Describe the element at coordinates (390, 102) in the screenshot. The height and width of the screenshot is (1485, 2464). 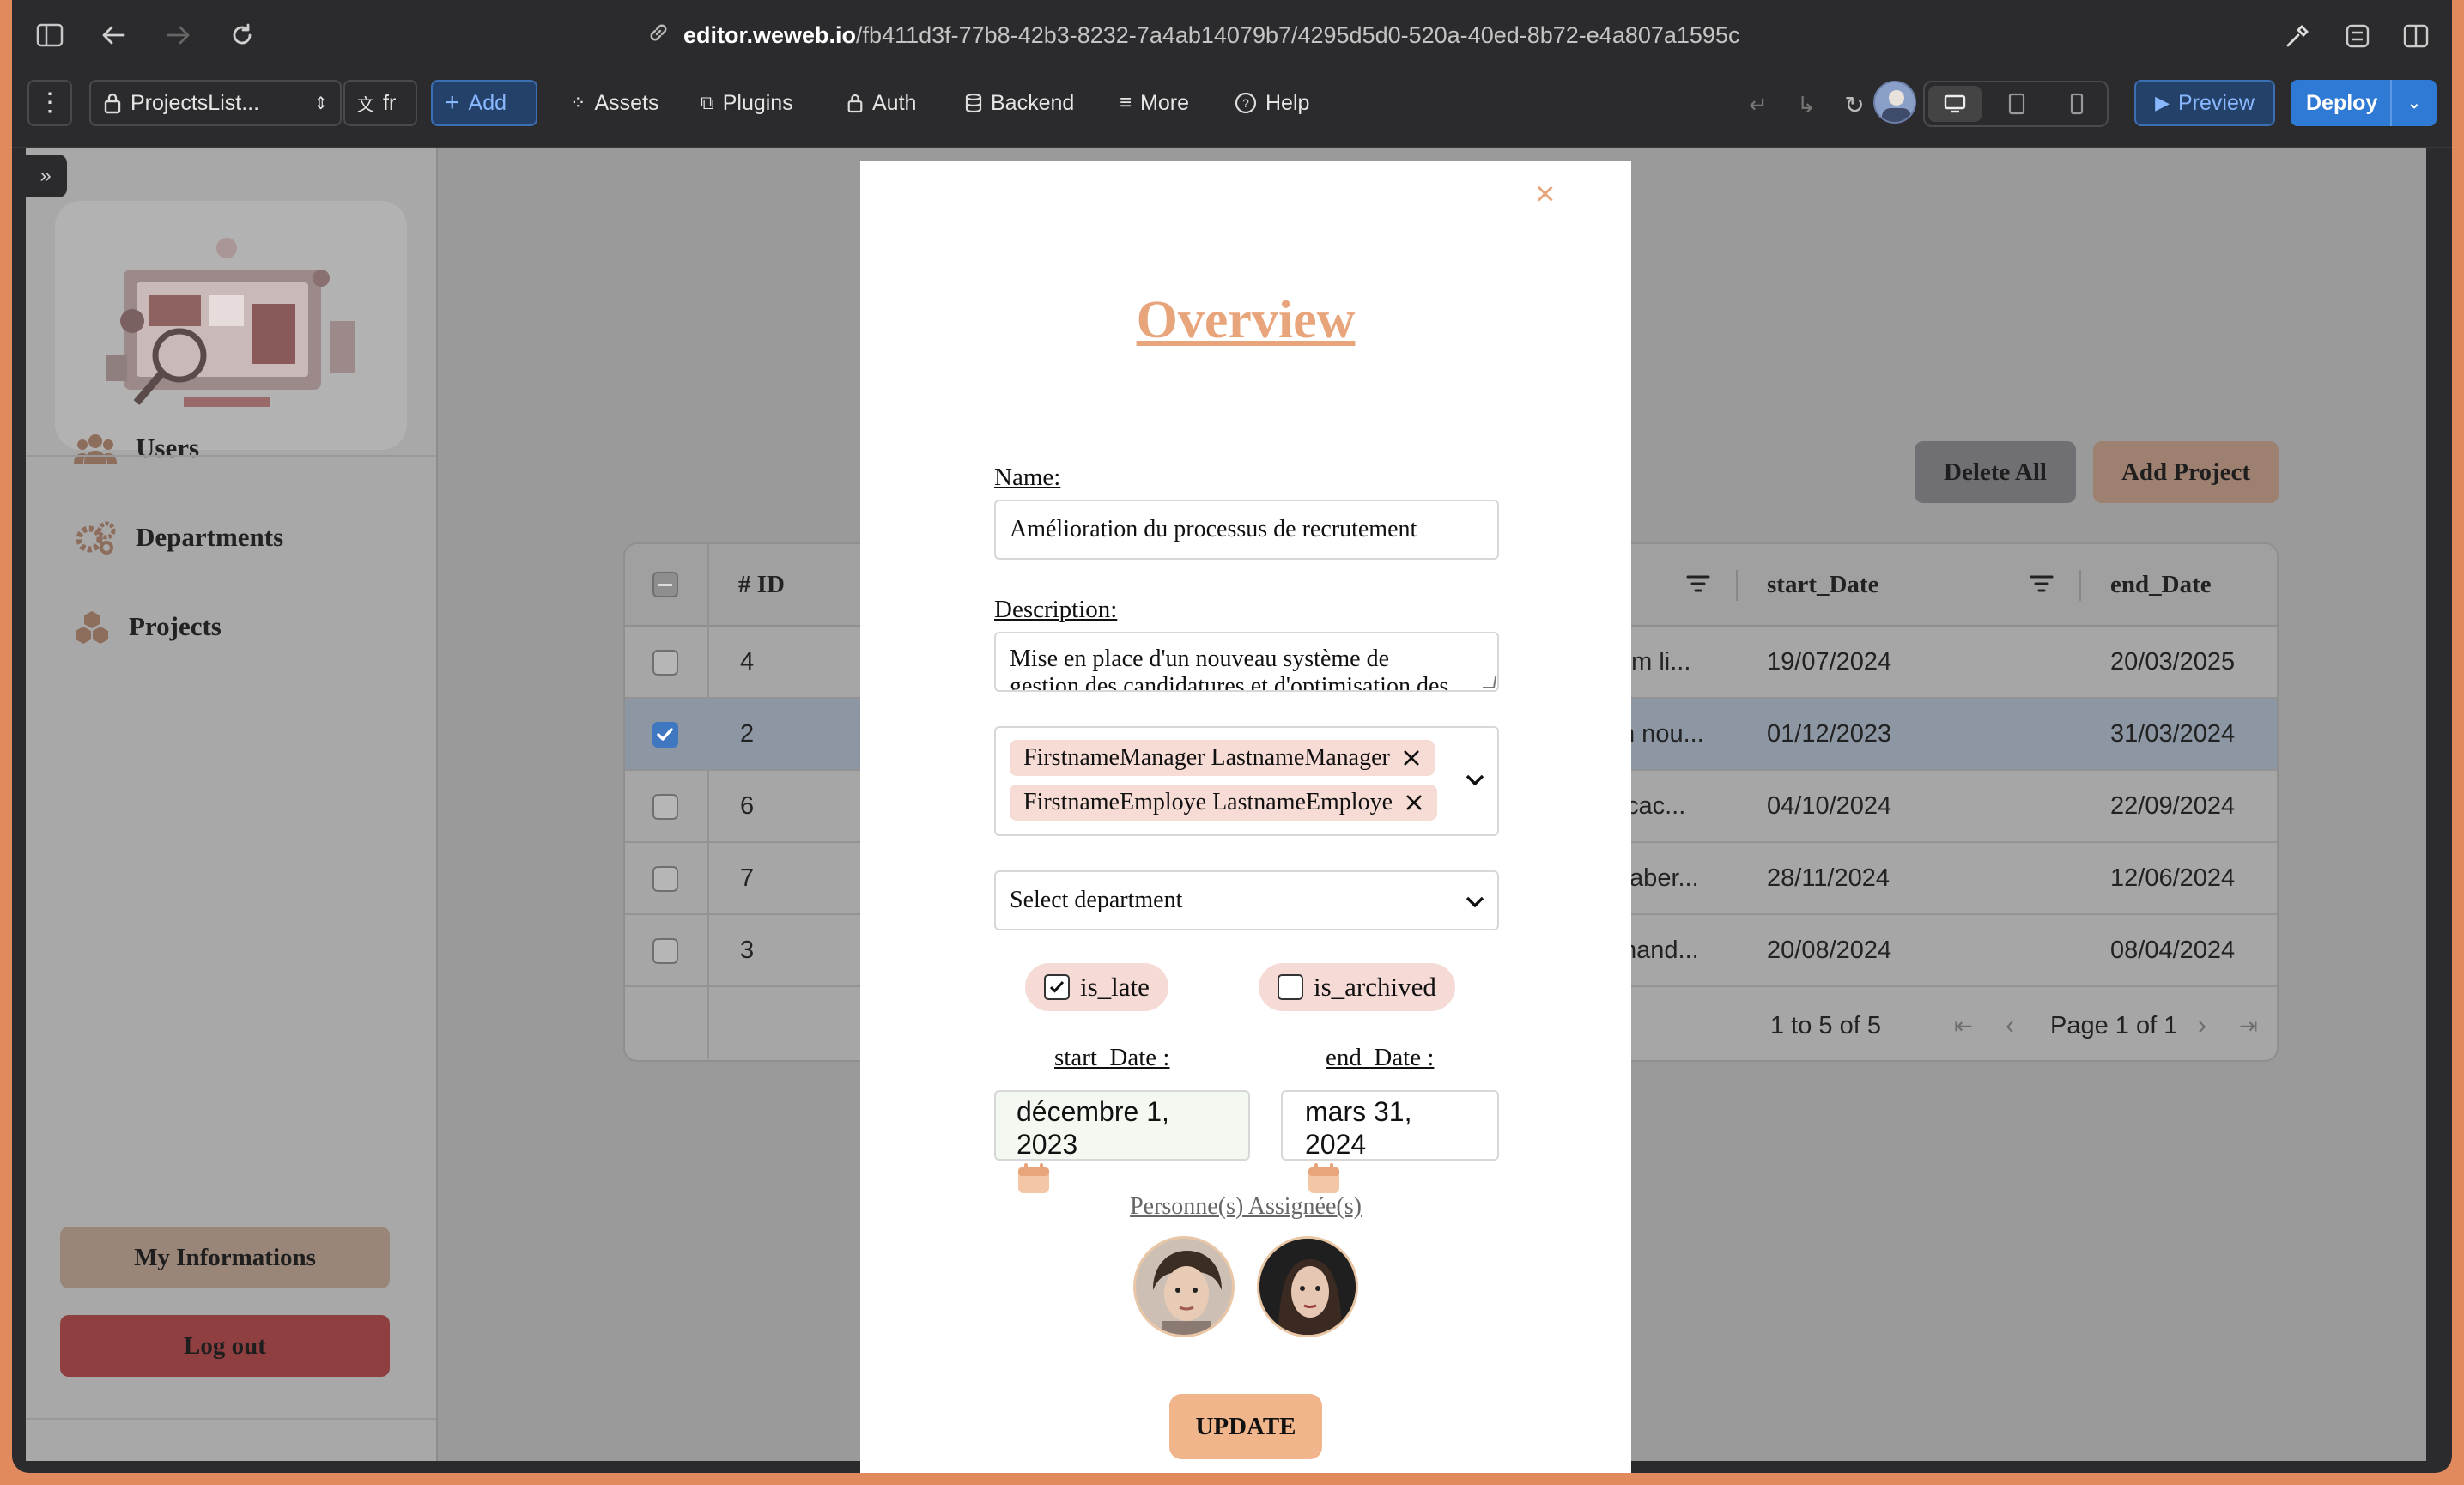
I see `language-label: fr` at that location.